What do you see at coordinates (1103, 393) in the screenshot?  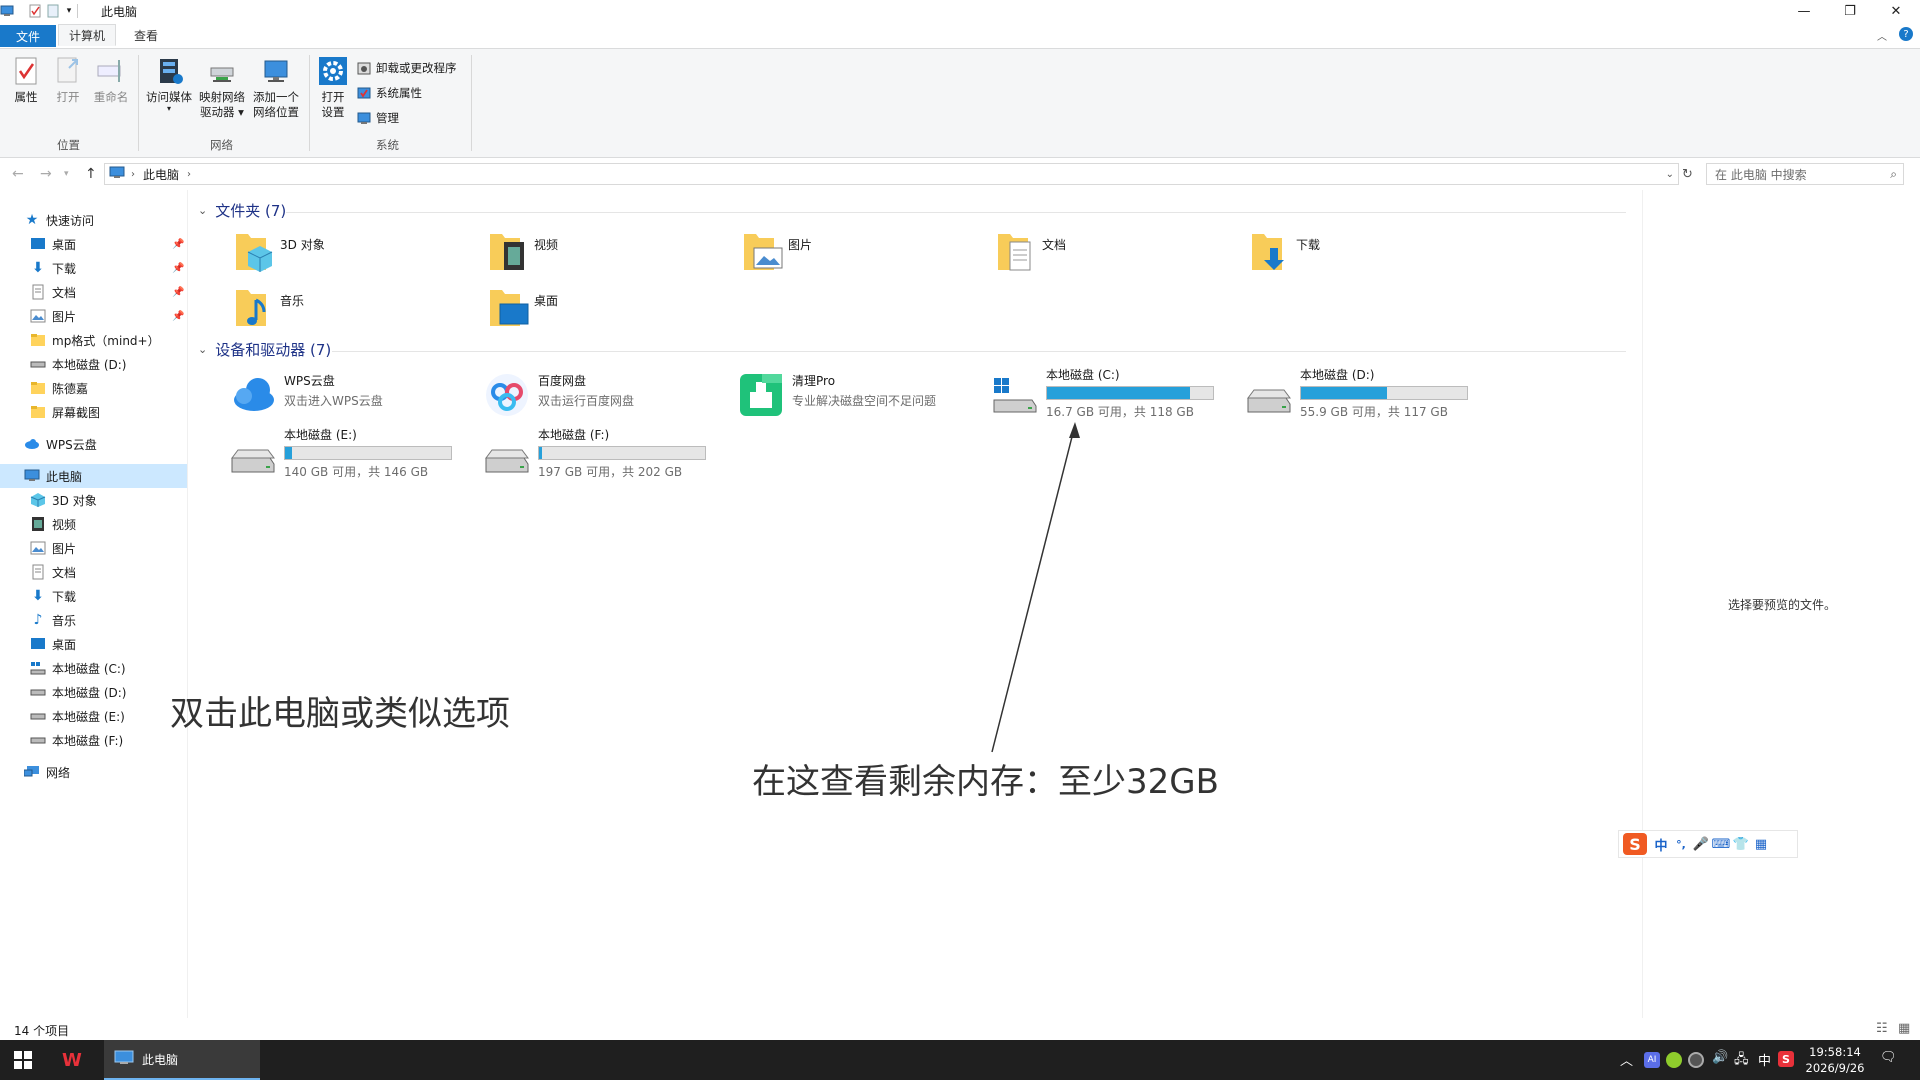 I see `drive-c: 本地磁盘 (C:) 16.7 GB 可用，共 118 GB` at bounding box center [1103, 393].